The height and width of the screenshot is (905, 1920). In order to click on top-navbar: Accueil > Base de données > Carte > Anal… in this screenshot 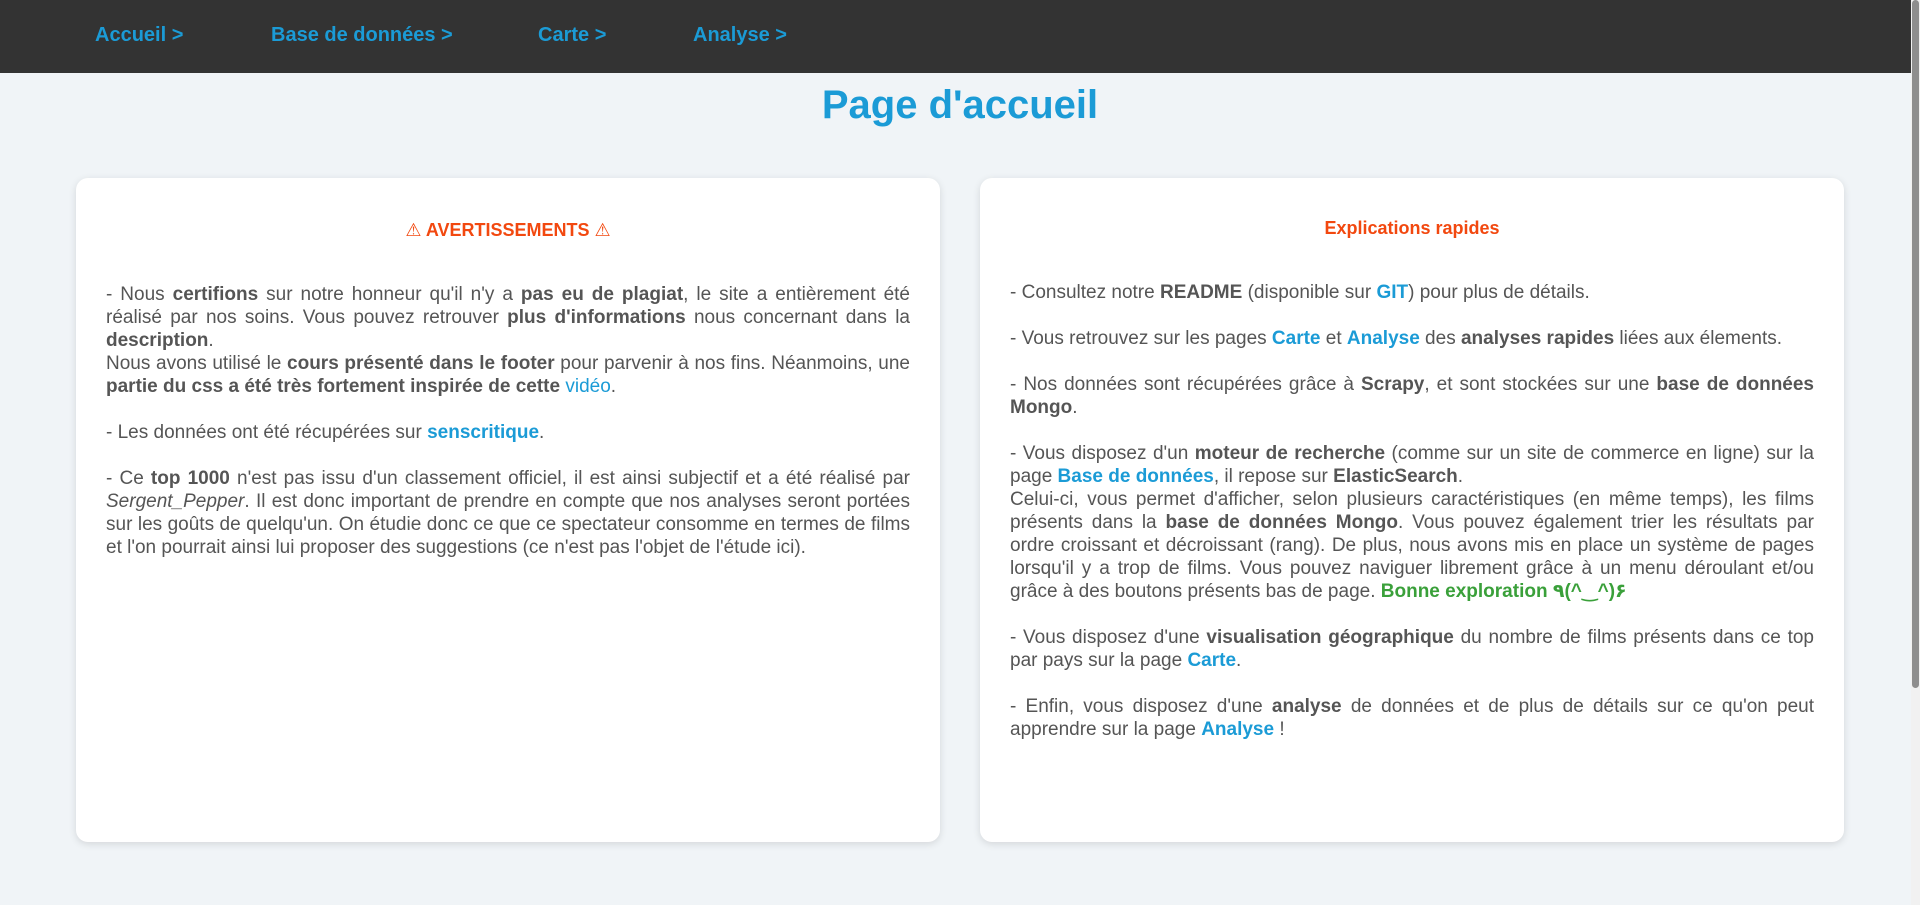, I will do `click(960, 36)`.